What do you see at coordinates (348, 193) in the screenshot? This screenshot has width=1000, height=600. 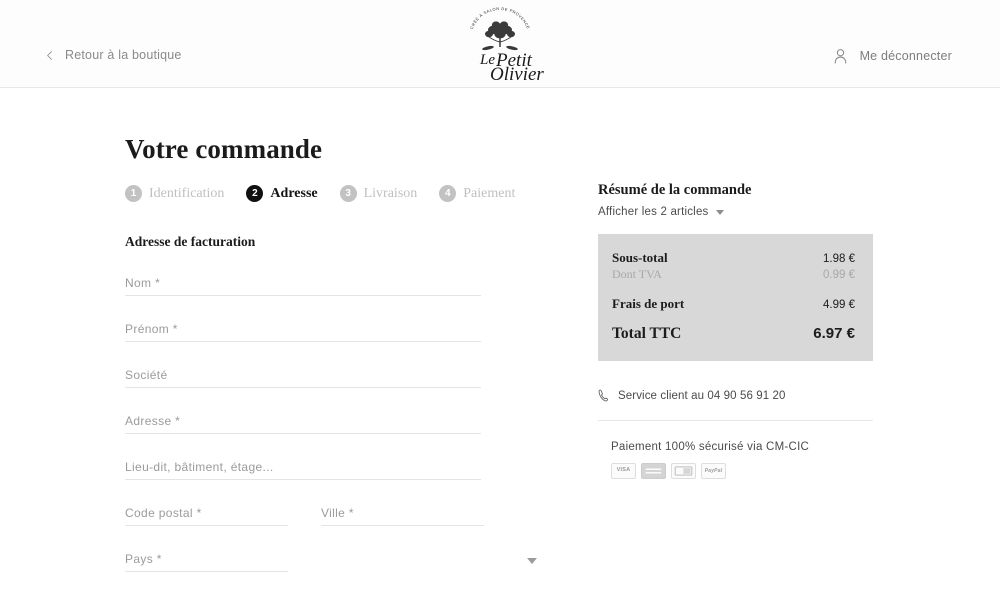 I see `step-number: 3` at bounding box center [348, 193].